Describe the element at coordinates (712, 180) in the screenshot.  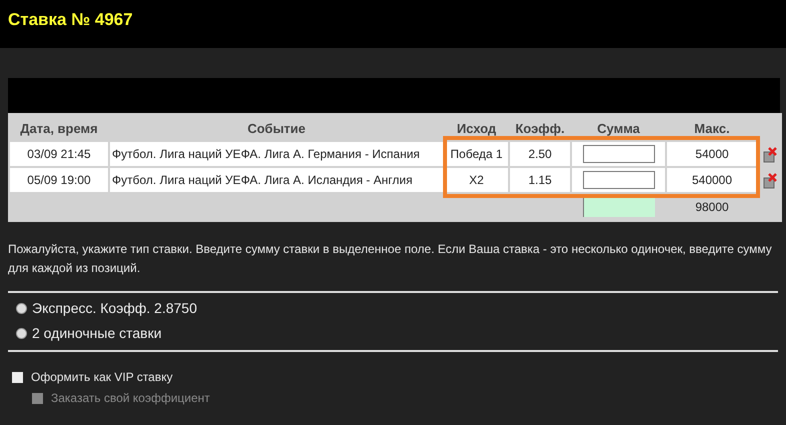
I see `table-cell: 540000` at that location.